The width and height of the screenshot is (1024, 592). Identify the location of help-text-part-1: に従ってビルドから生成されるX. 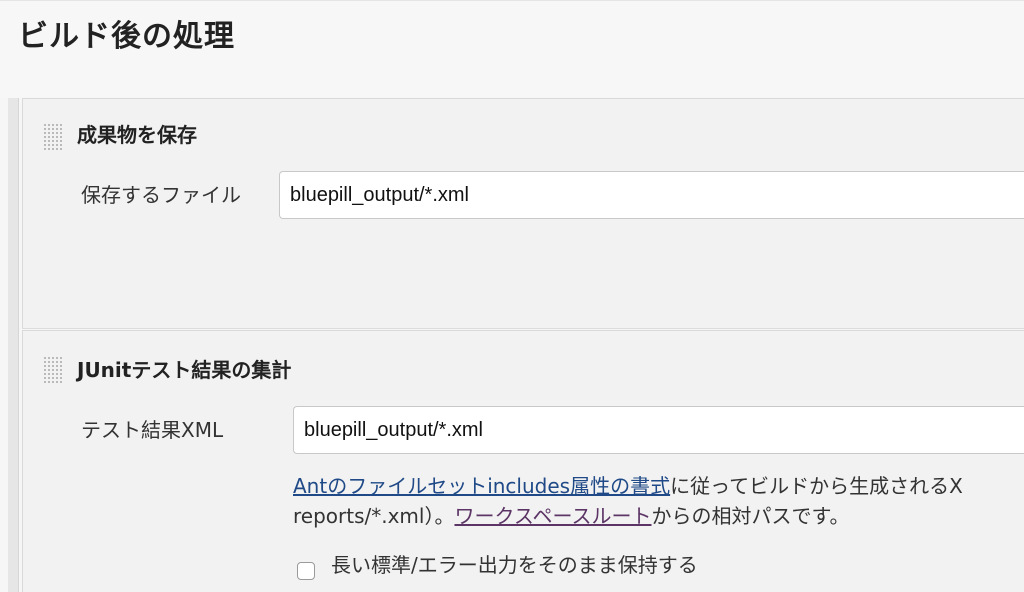
(816, 486).